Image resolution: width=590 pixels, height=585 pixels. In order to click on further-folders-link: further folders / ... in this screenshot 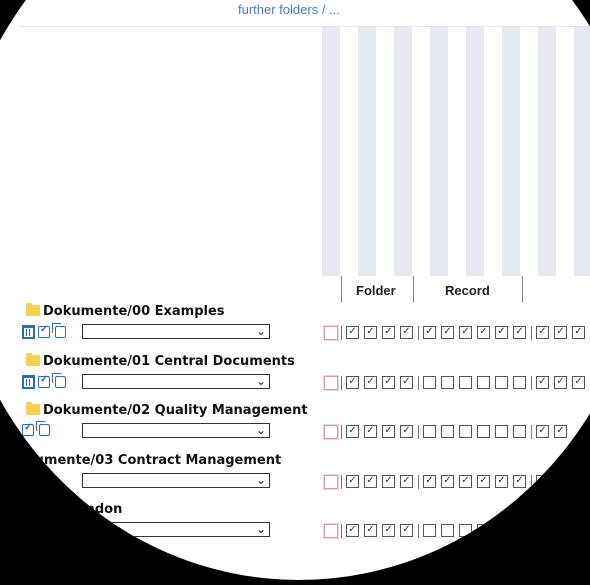, I will do `click(289, 9)`.